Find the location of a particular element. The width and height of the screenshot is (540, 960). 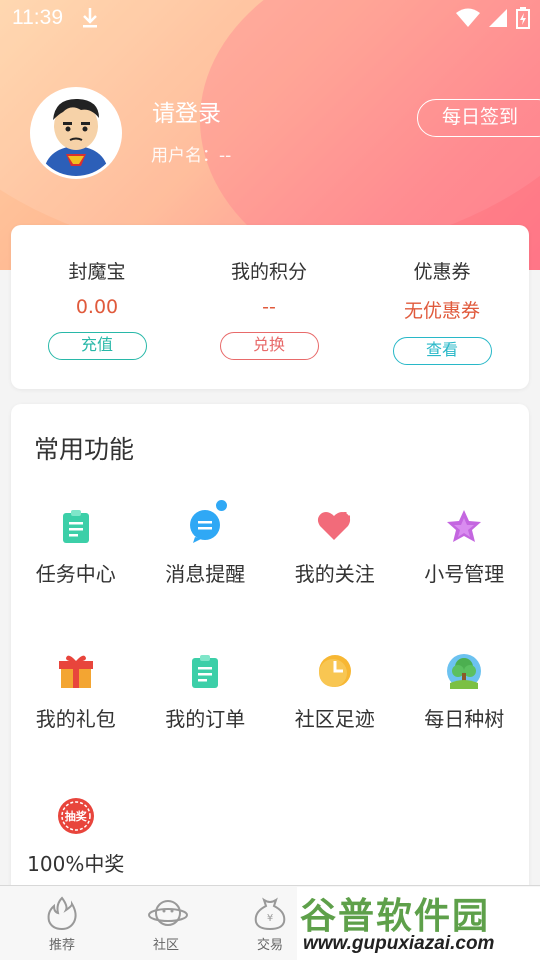

func-label: 我的订单 is located at coordinates (205, 719).